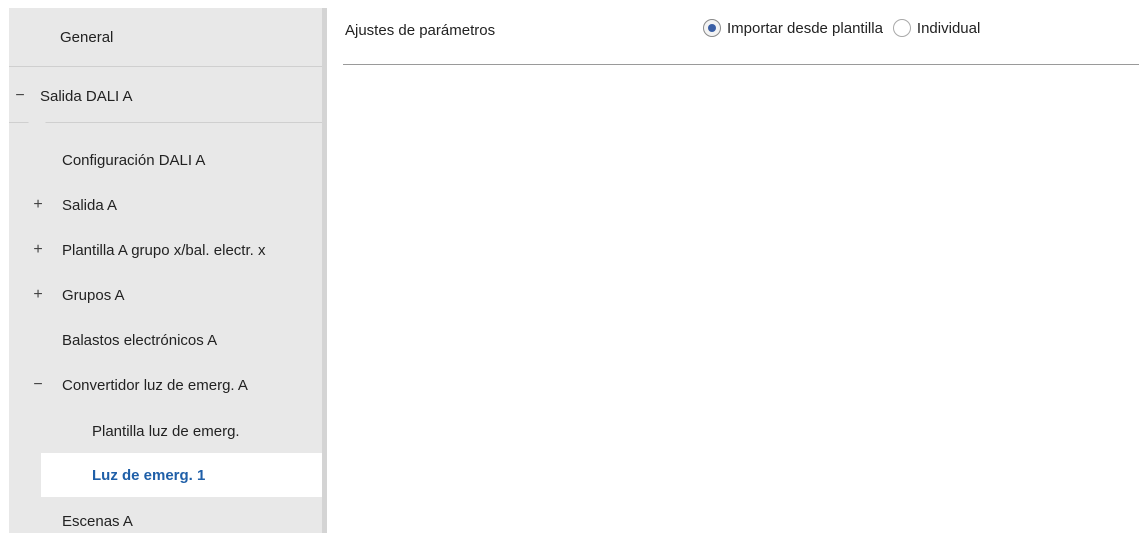 The height and width of the screenshot is (533, 1147). What do you see at coordinates (168, 96) in the screenshot?
I see `sidebar-item-salida-dali-a: − Salida DALI A` at bounding box center [168, 96].